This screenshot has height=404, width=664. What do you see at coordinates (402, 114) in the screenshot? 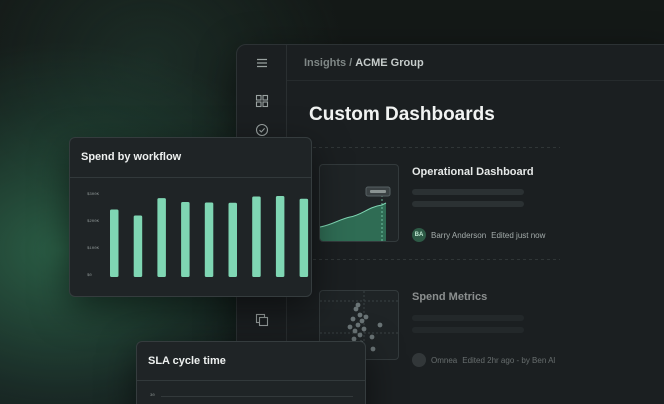
I see `page-title: Custom Dashboards` at bounding box center [402, 114].